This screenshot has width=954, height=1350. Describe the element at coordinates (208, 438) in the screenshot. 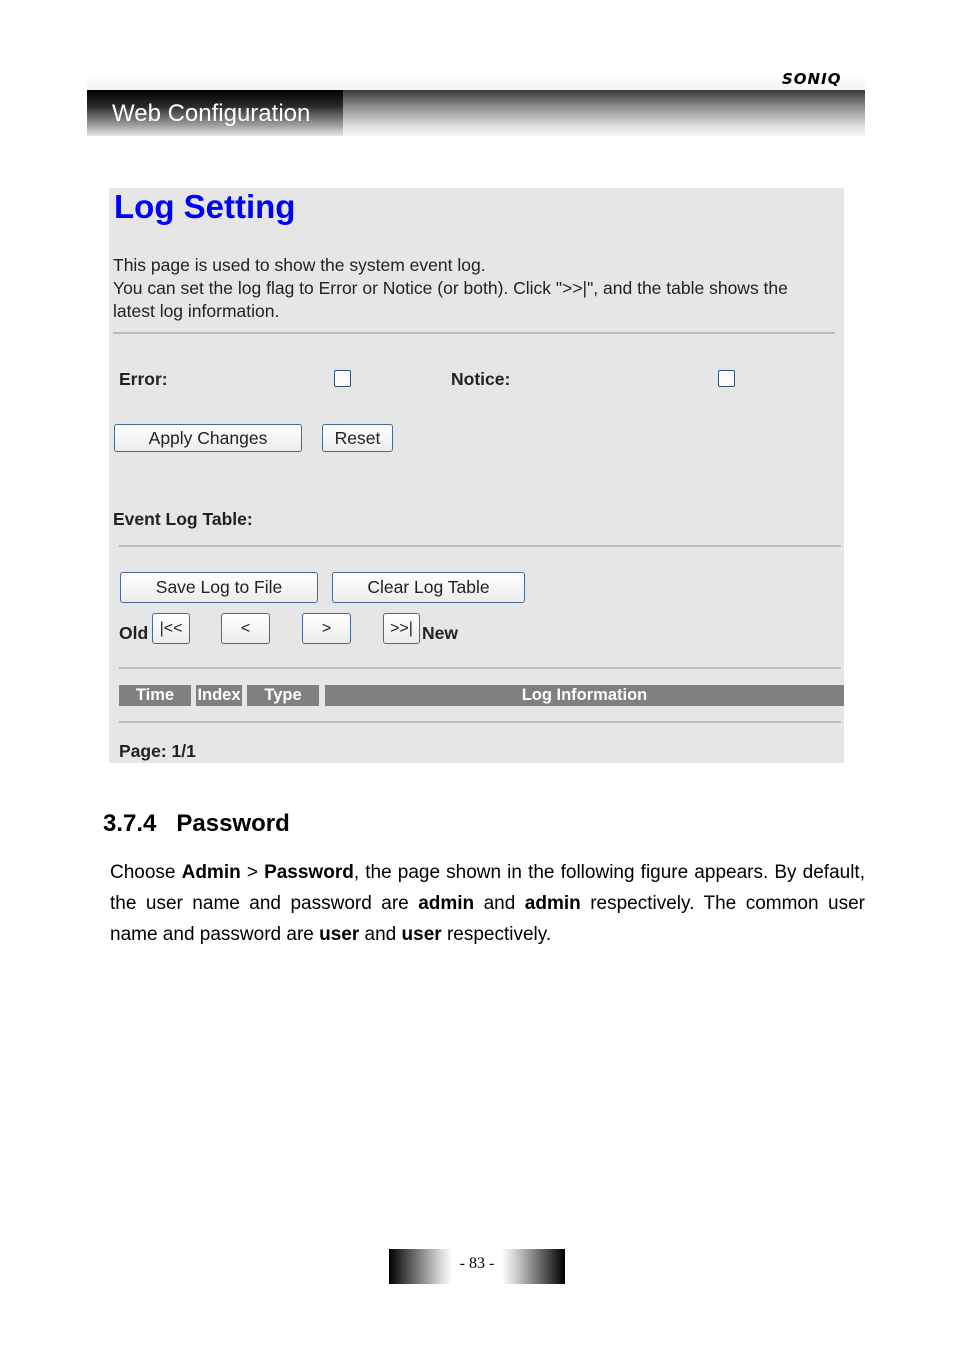

I see `apply-changes-button: Apply Changes` at that location.